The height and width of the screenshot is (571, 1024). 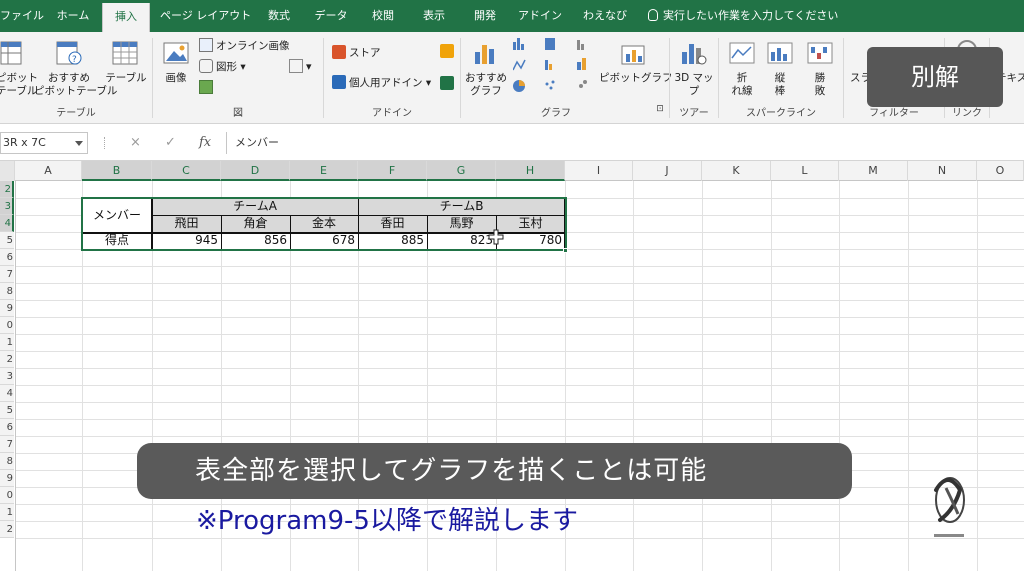 I want to click on pivot-chart-button: ピボットグラフ, so click(x=636, y=78).